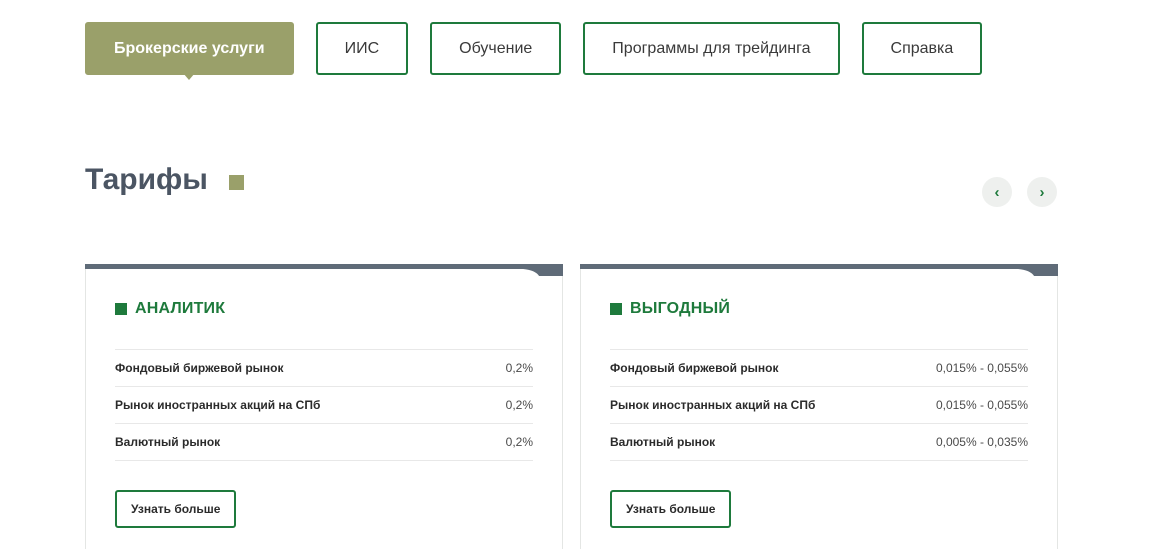  I want to click on chevron-right-icon: ›, so click(1042, 192).